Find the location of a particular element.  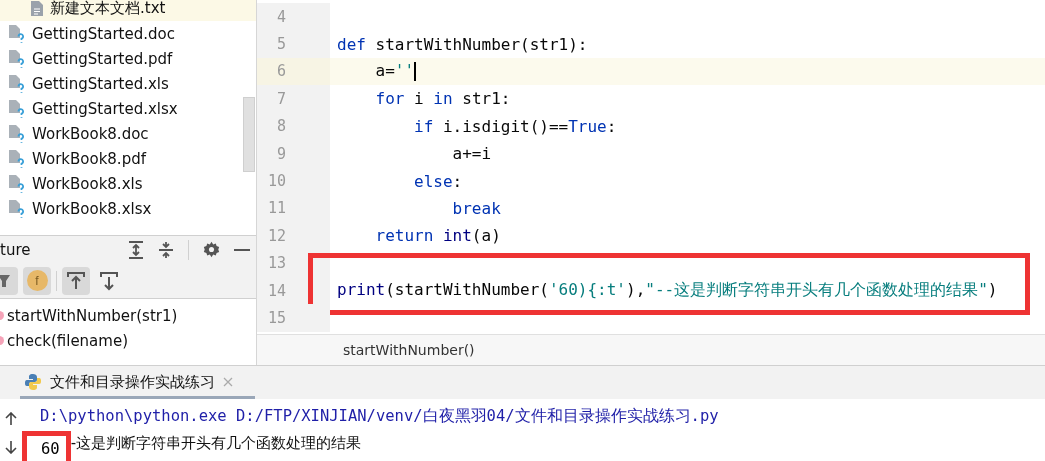

file-tree-item: WorkBook8.doc is located at coordinates (128, 133).